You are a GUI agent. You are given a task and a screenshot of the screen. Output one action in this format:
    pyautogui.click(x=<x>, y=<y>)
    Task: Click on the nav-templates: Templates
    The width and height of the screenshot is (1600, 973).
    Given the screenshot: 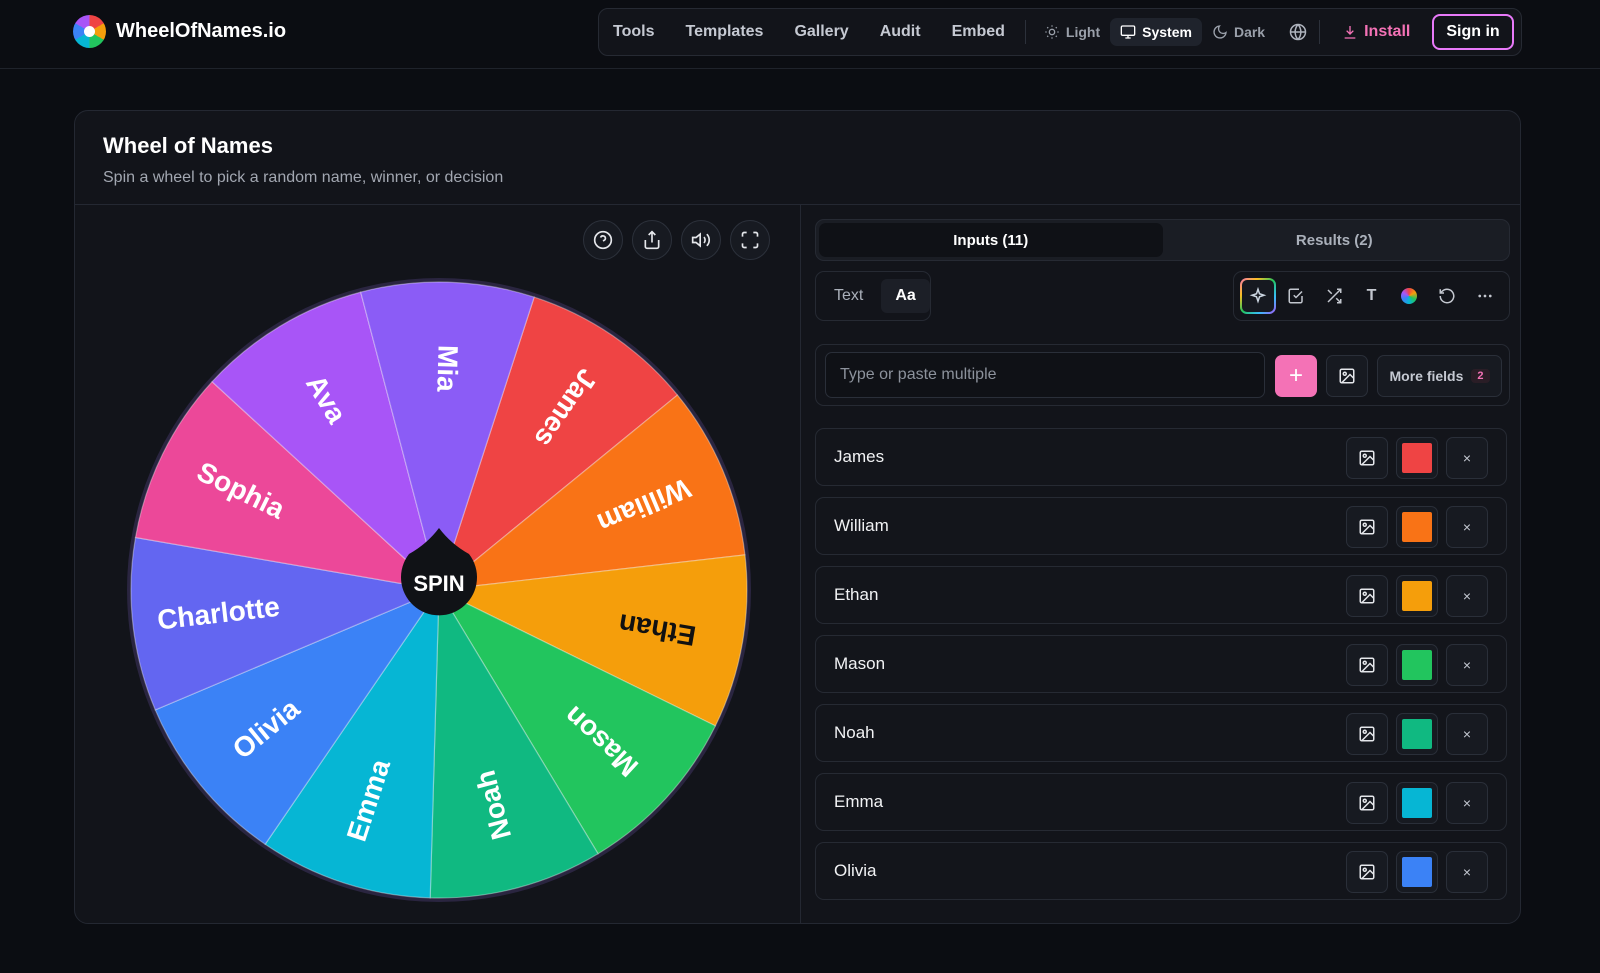 What is the action you would take?
    pyautogui.click(x=724, y=32)
    